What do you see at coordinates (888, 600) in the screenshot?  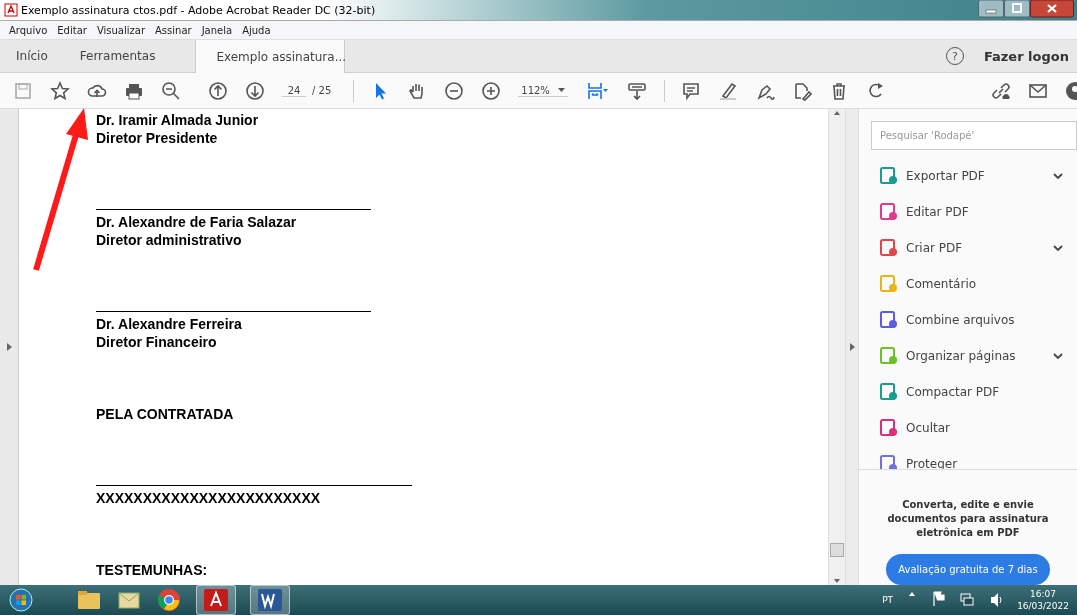 I see `language-indicator: PT` at bounding box center [888, 600].